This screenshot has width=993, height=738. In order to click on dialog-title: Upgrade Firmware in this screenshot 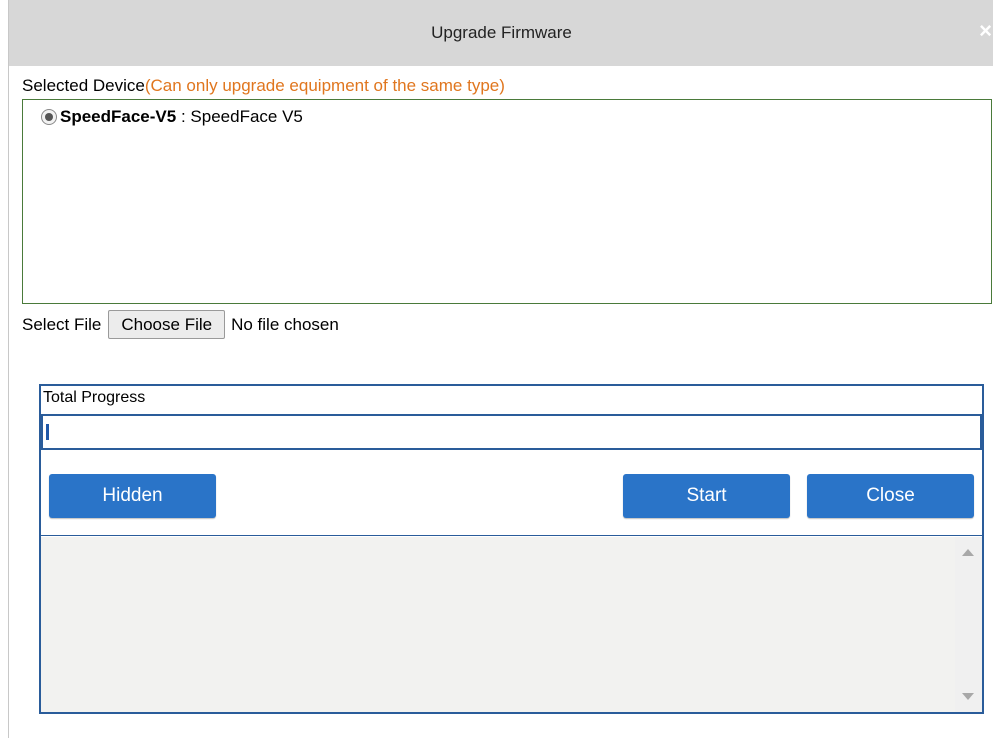, I will do `click(501, 32)`.